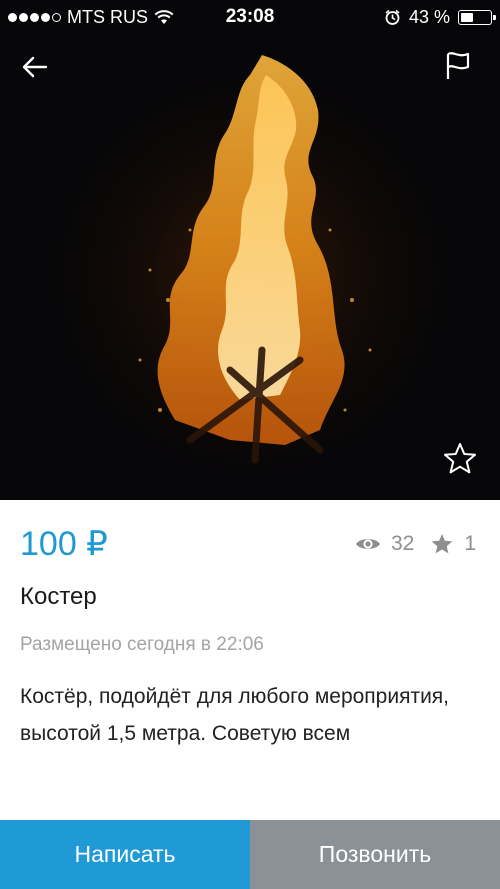  I want to click on views-count: 32, so click(402, 543).